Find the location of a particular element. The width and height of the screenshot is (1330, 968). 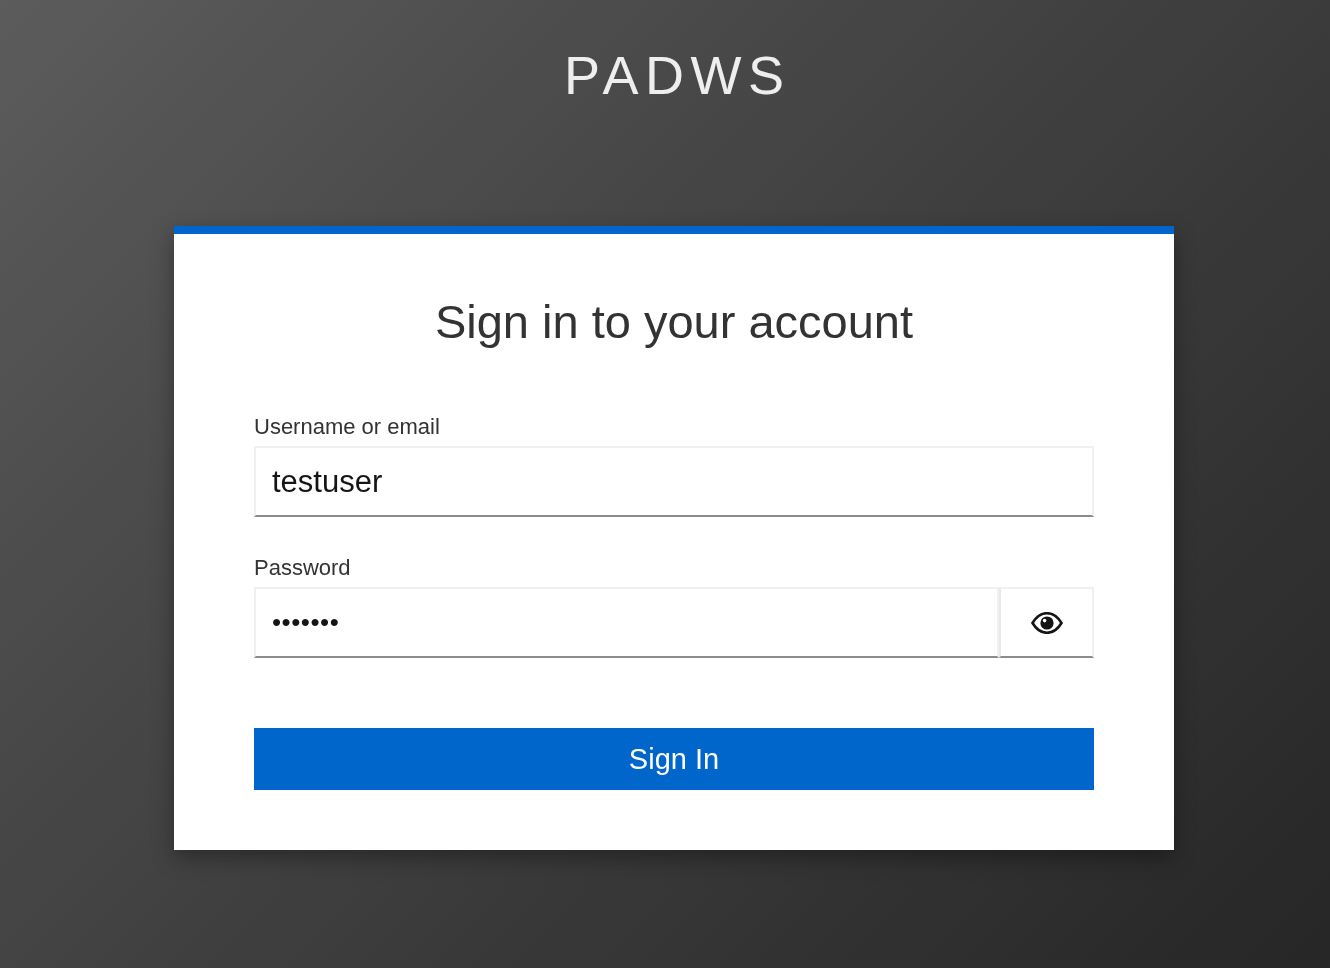

eye-icon is located at coordinates (1046, 622).